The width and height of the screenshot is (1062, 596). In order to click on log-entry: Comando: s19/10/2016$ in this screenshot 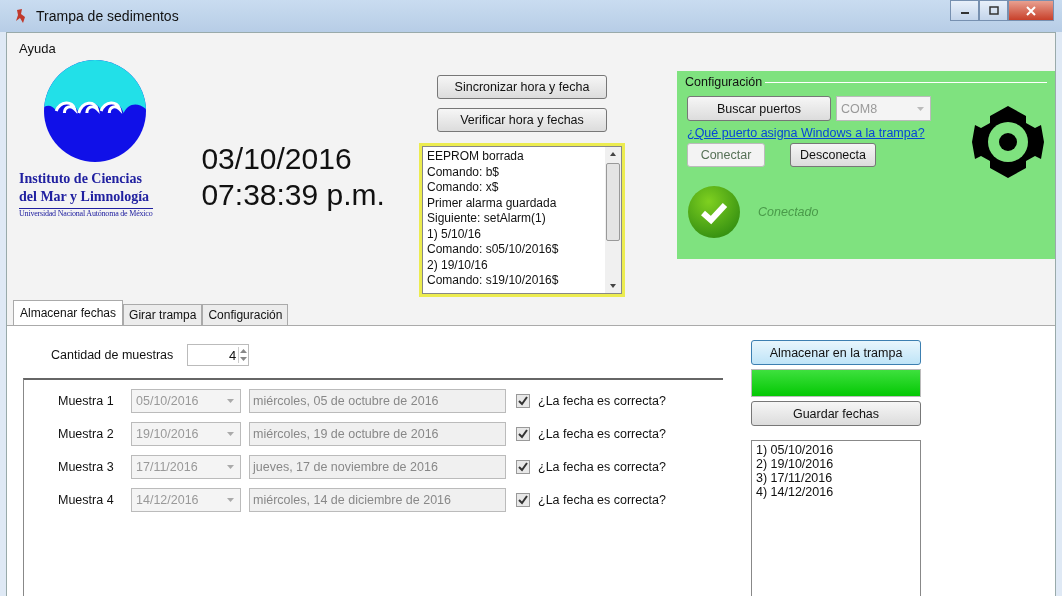, I will do `click(493, 281)`.